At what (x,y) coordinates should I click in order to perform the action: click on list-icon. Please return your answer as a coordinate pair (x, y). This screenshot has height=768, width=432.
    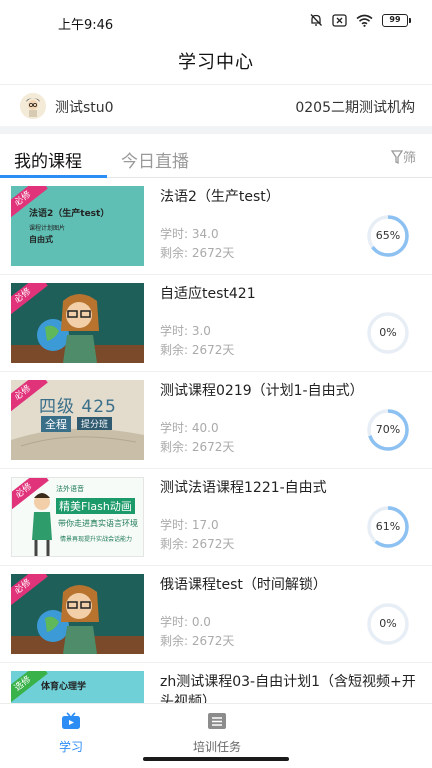
    Looking at the image, I should click on (217, 721).